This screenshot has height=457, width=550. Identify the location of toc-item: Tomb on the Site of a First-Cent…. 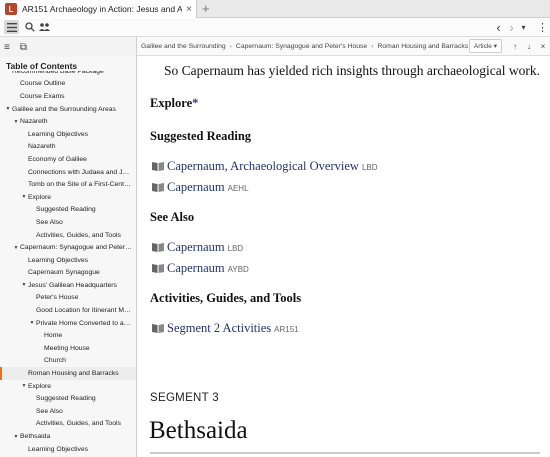
(68, 184).